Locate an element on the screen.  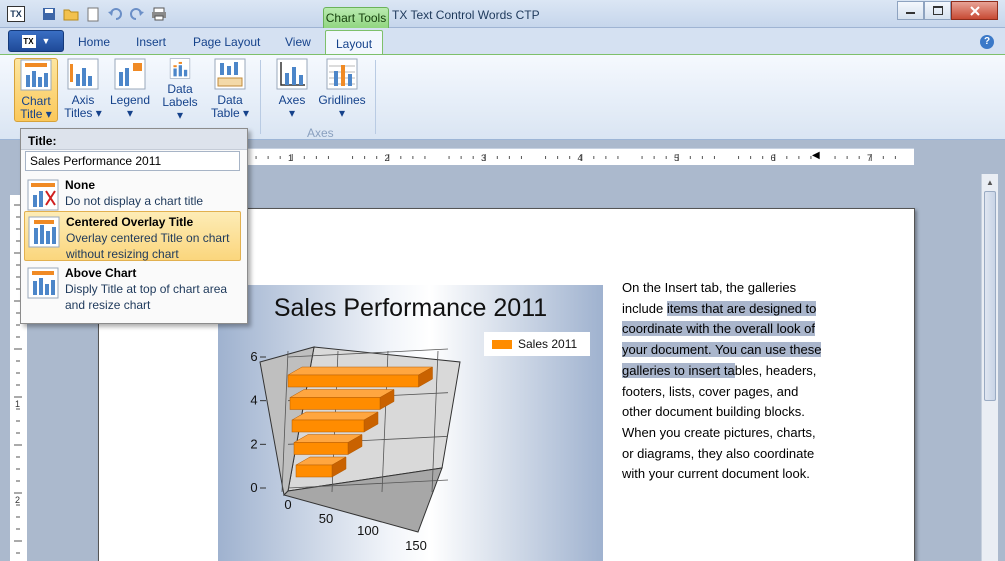
y-tick-label: 6 is located at coordinates (253, 356).